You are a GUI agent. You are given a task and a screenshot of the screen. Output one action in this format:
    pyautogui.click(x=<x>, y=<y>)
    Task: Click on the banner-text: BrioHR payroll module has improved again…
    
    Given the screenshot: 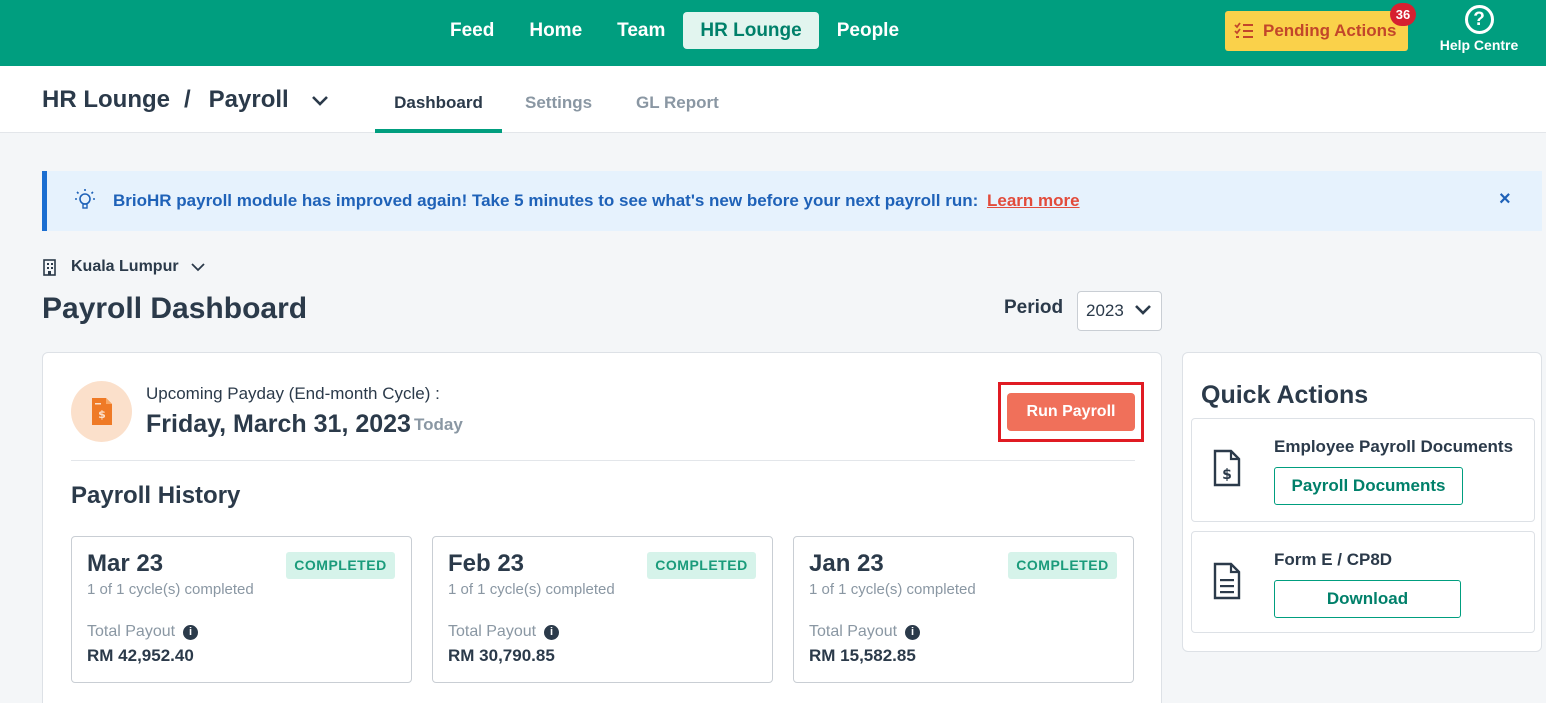 What is the action you would take?
    pyautogui.click(x=546, y=200)
    